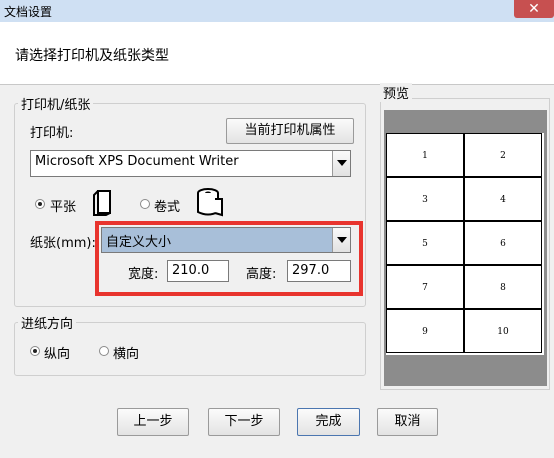  What do you see at coordinates (63, 207) in the screenshot?
I see `flat-paper-label: 平张` at bounding box center [63, 207].